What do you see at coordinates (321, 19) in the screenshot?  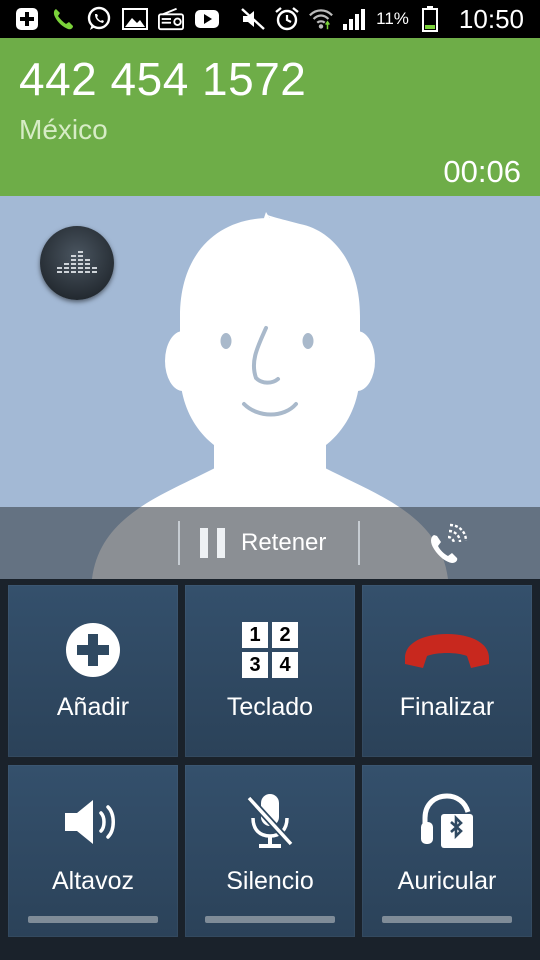 I see `wifi-icon` at bounding box center [321, 19].